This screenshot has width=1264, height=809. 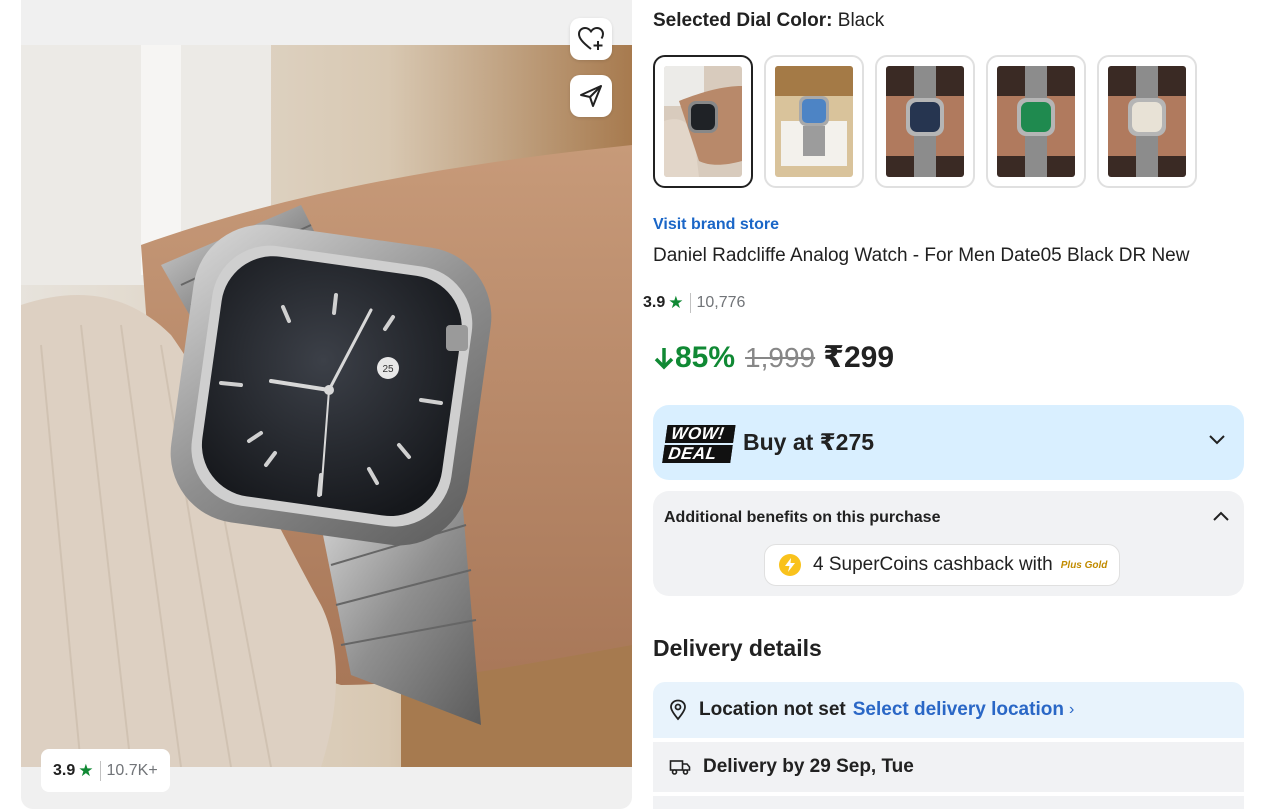 What do you see at coordinates (1084, 565) in the screenshot?
I see `plus-gold-logo: Plus Gold` at bounding box center [1084, 565].